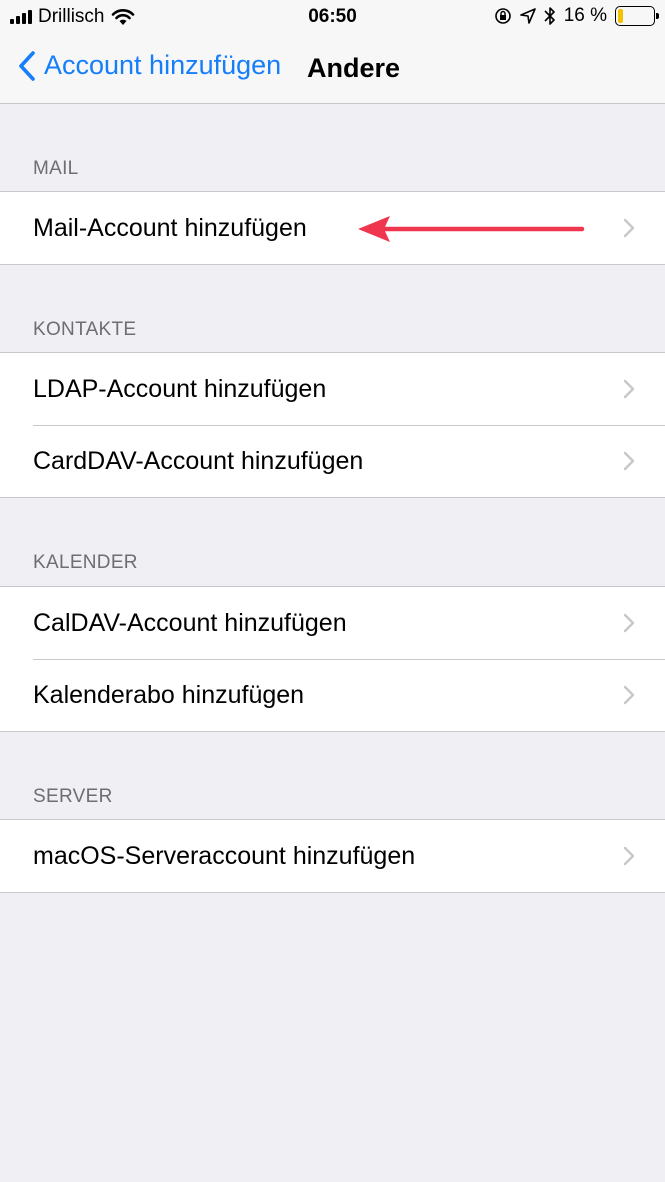  What do you see at coordinates (332, 695) in the screenshot?
I see `row-calendar-subscription: Kalenderabo hinzufügen` at bounding box center [332, 695].